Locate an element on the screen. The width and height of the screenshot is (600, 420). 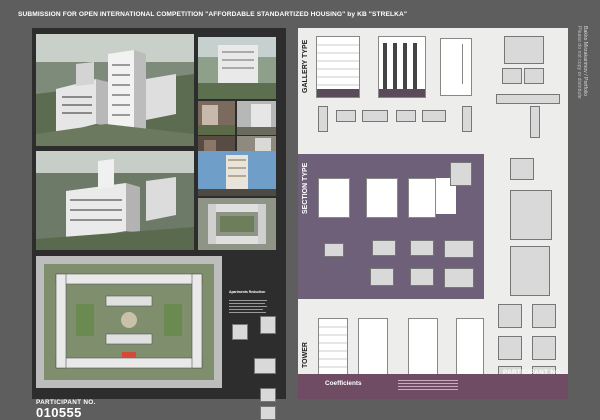
coefficients-band: Coefficients is located at coordinates (433, 386).